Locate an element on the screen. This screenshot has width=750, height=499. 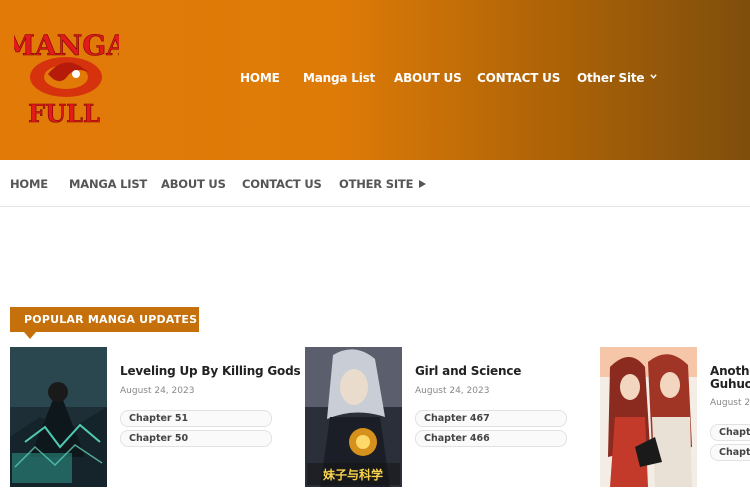
manga-card: Another Guhuo l August 24 Chapte Chapte is located at coordinates (675, 419).